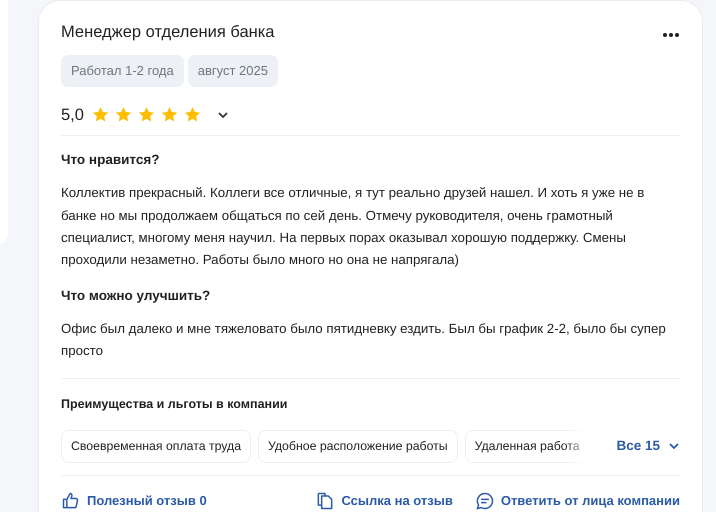 This screenshot has height=512, width=716. I want to click on action-link: Ссылка на отзыв, so click(384, 500).